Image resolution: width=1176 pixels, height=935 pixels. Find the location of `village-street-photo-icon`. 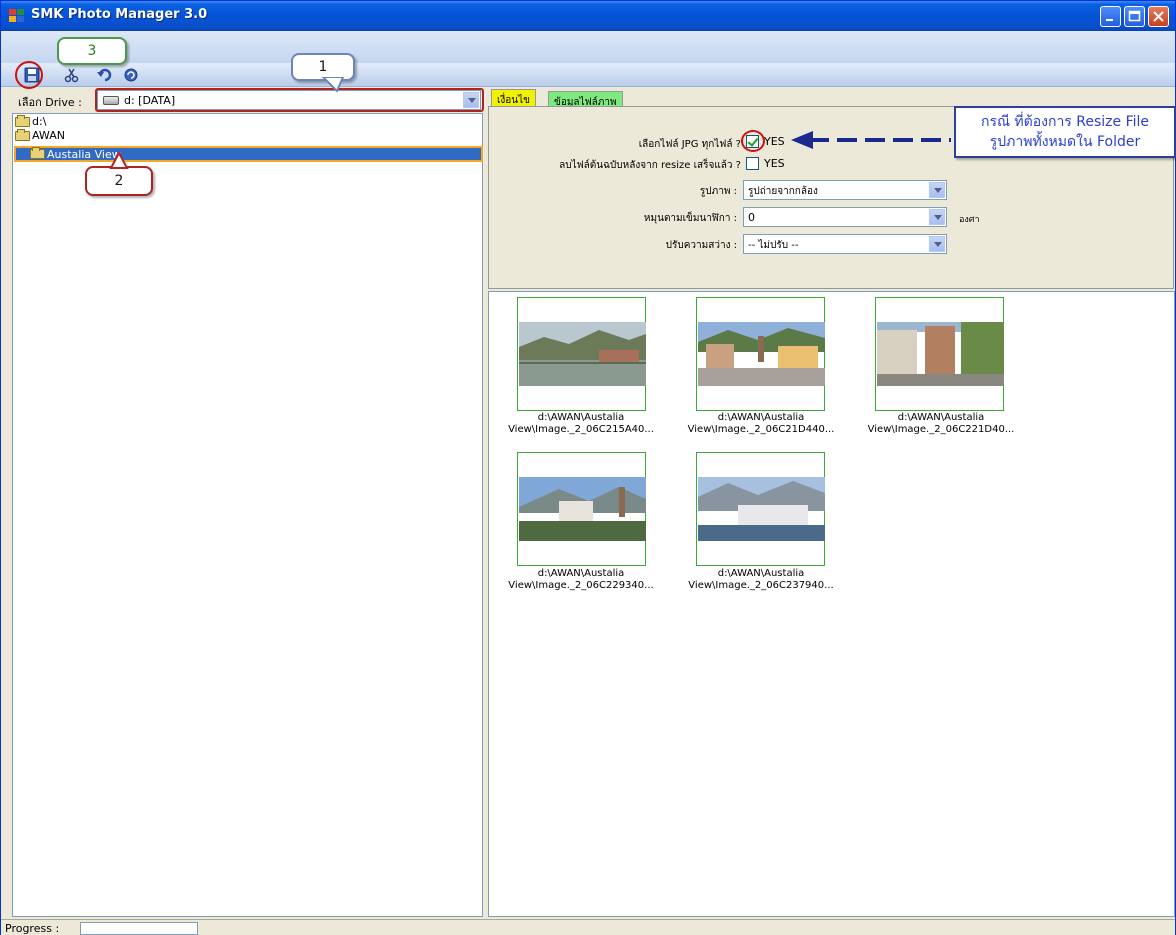

village-street-photo-icon is located at coordinates (940, 354).